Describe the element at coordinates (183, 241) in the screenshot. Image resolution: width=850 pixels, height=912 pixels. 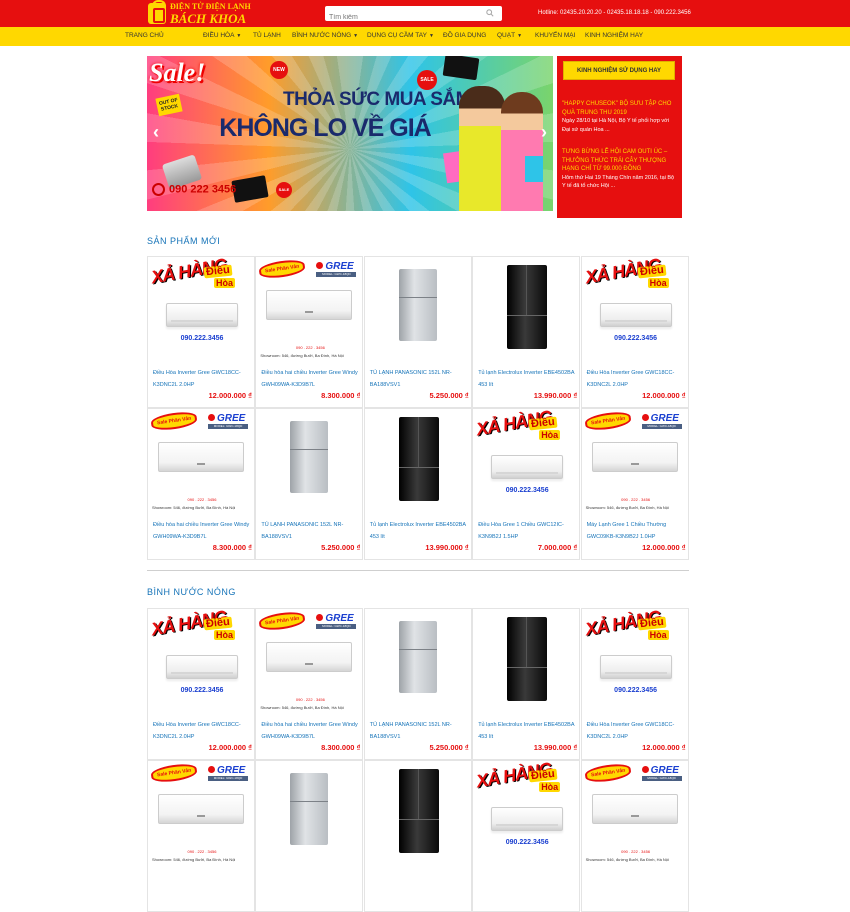
I see `section-title-new-products: Sản phẩm mới` at that location.